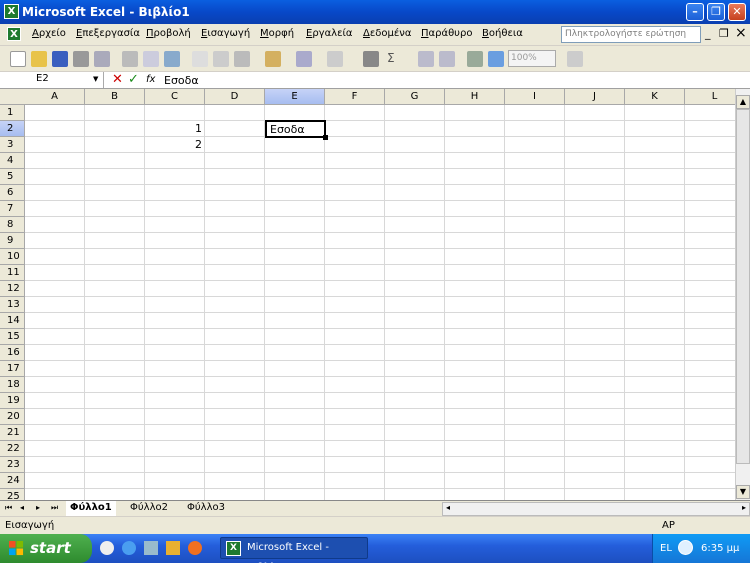 This screenshot has width=750, height=563. I want to click on restore-button: ❐, so click(716, 12).